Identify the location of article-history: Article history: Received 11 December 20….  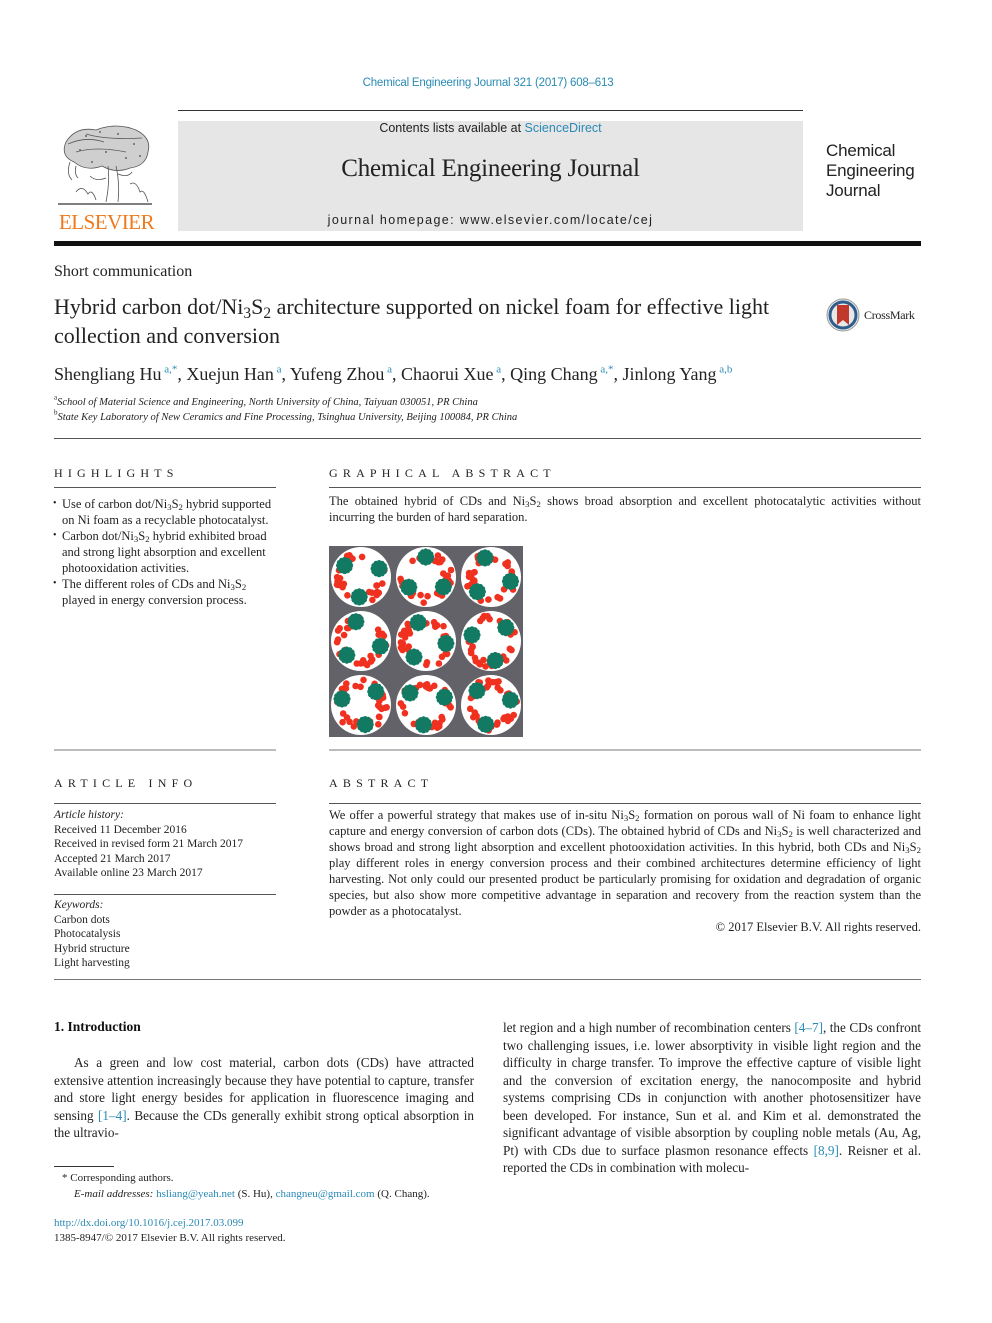
(165, 844).